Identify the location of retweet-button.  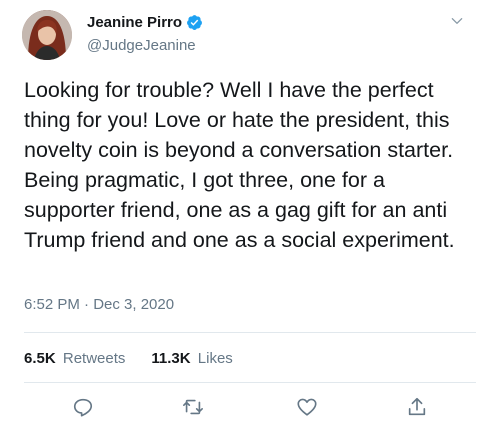
(194, 408).